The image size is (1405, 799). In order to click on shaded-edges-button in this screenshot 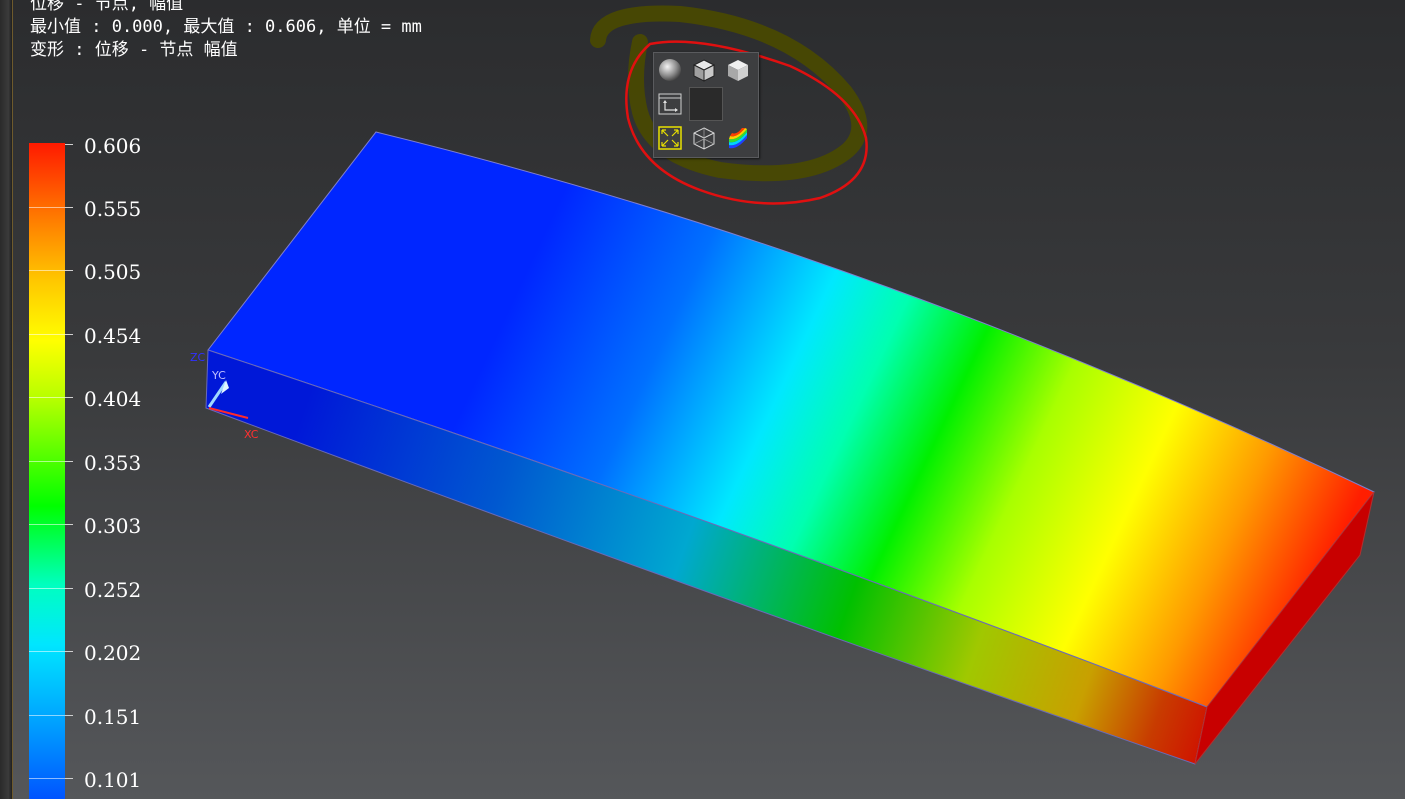, I will do `click(704, 70)`.